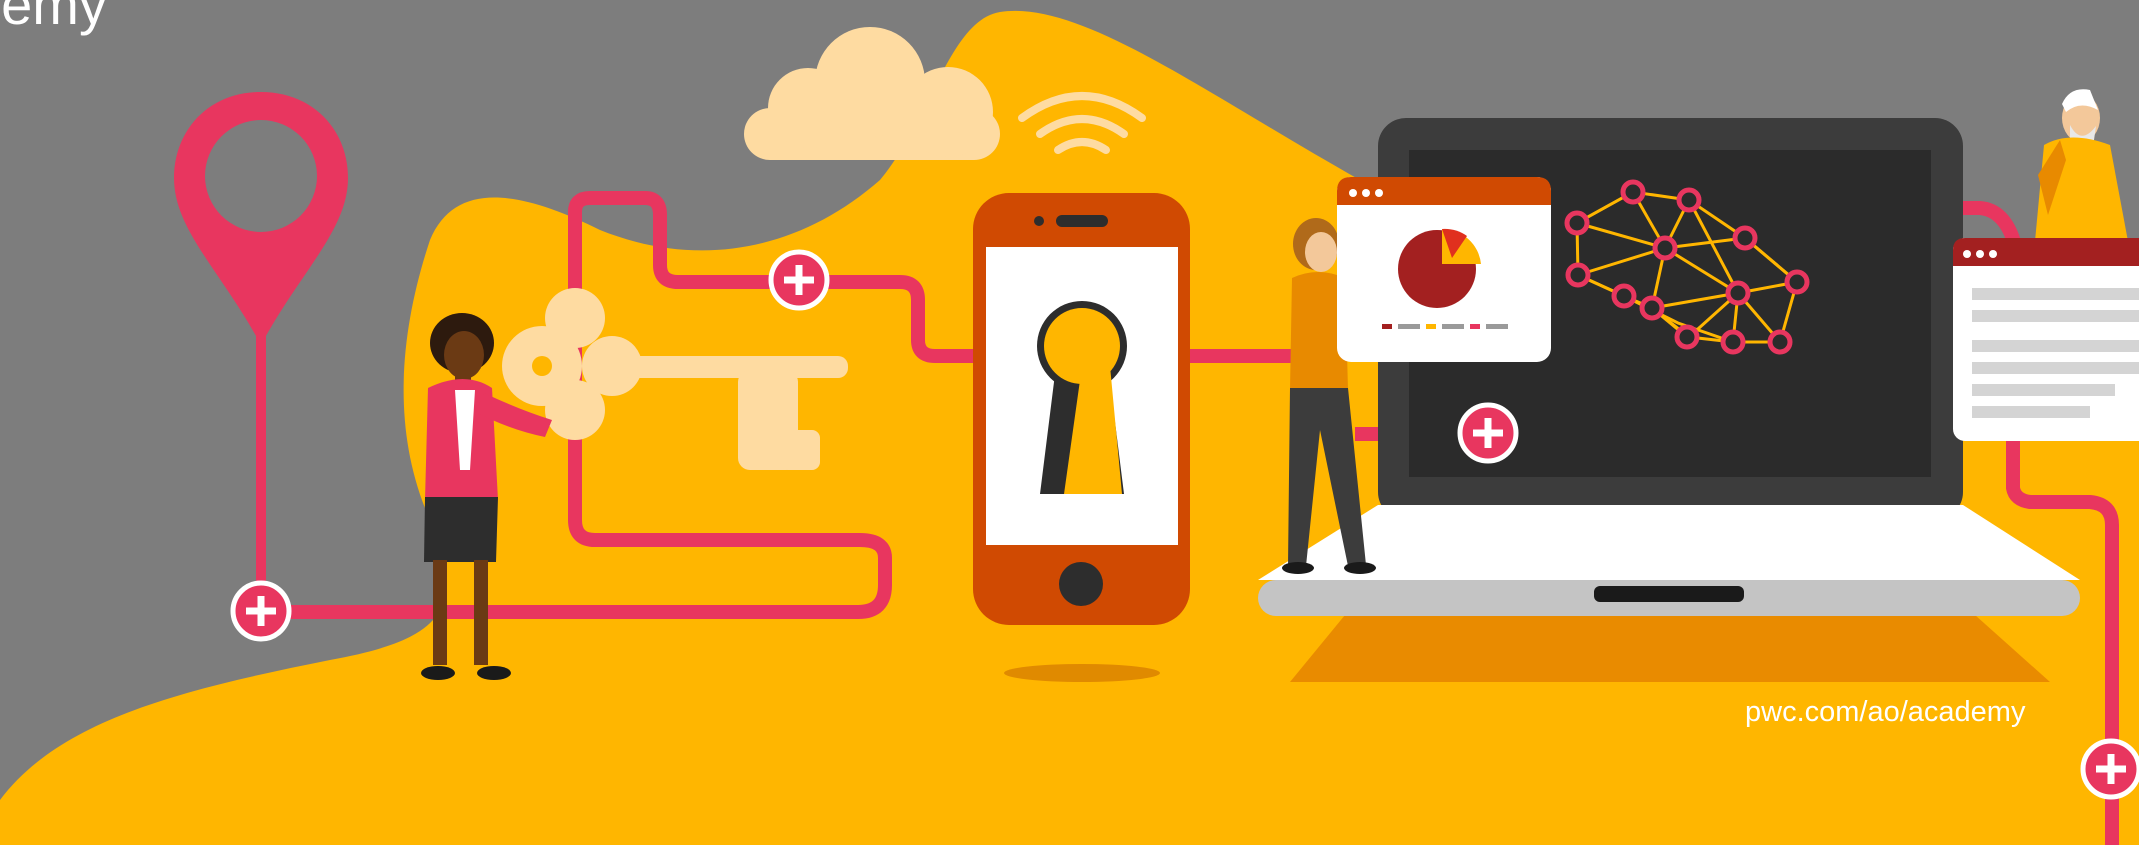  What do you see at coordinates (1885, 712) in the screenshot?
I see `footer-url: pwc.com/ao/academy` at bounding box center [1885, 712].